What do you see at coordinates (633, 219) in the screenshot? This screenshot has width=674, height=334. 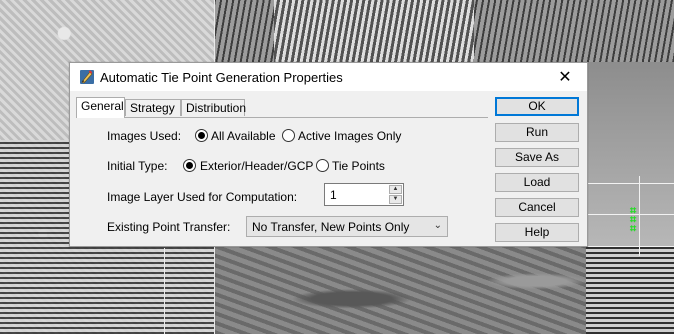 I see `tie-point-markers: ⌗ ⌗ ⌗` at bounding box center [633, 219].